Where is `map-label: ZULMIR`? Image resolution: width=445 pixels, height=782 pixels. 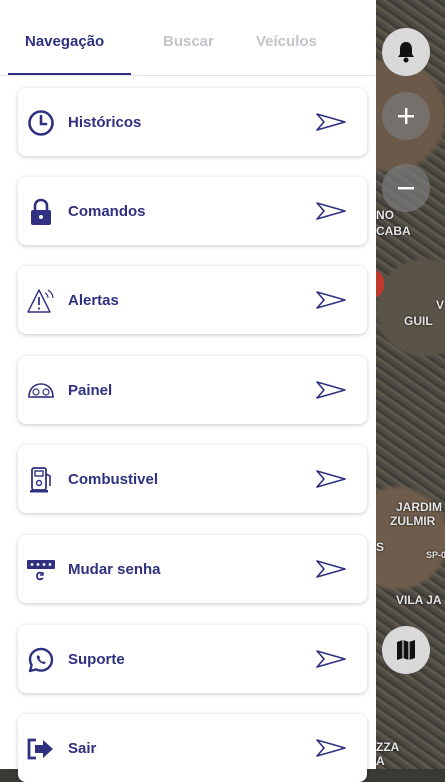
map-label: ZULMIR is located at coordinates (413, 521).